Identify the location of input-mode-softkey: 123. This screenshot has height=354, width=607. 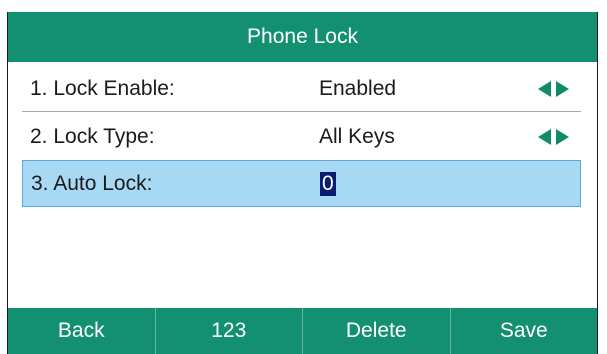
(229, 331).